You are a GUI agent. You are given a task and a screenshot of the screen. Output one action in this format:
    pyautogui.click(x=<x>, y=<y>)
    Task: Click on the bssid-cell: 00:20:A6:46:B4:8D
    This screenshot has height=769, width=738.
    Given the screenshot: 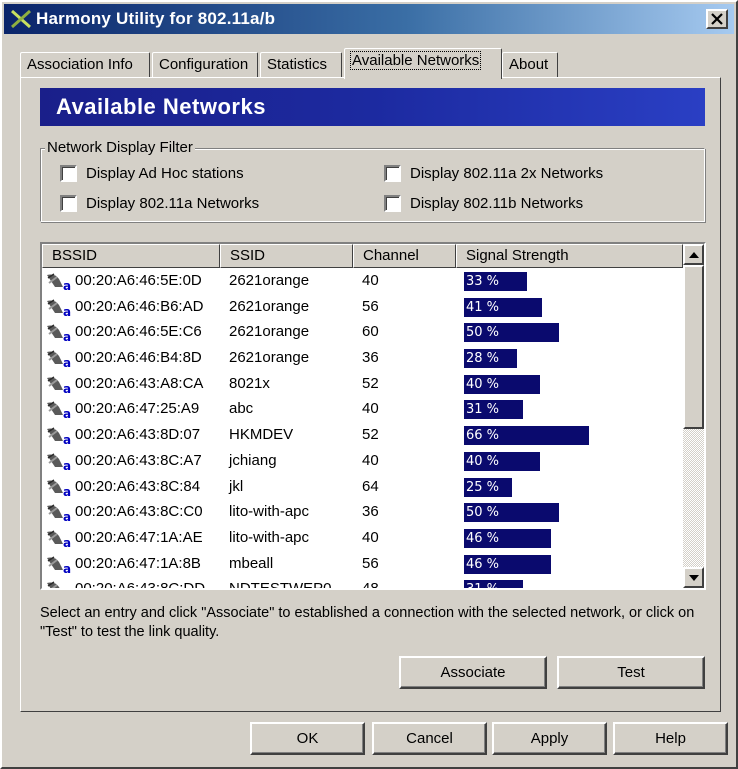 What is the action you would take?
    pyautogui.click(x=138, y=358)
    